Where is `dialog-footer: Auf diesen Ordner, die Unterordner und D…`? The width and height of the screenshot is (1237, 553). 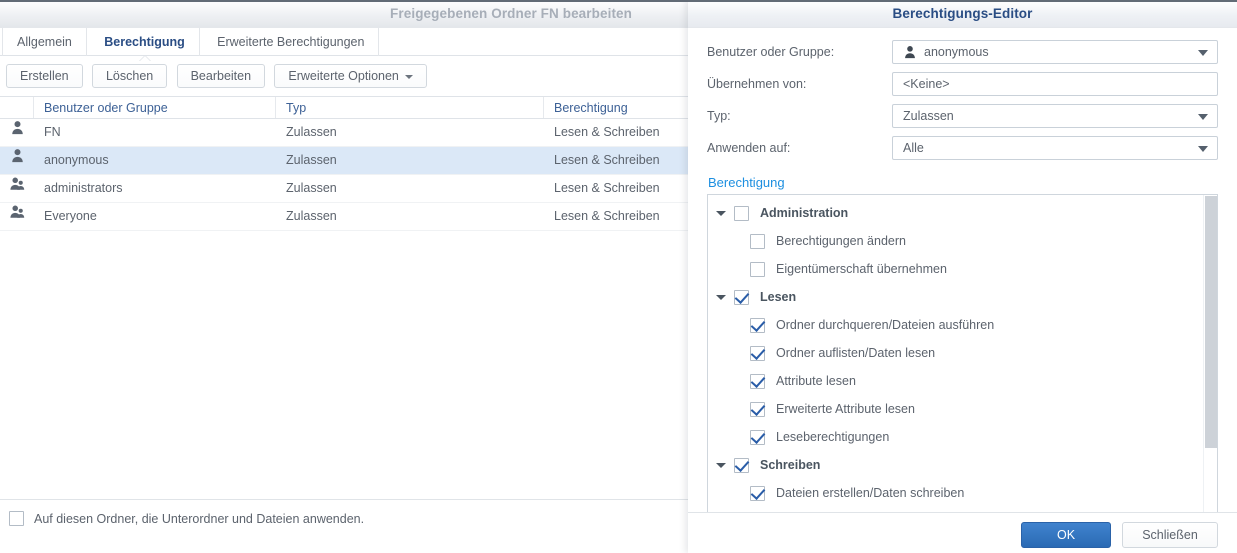
dialog-footer: Auf diesen Ordner, die Unterordner und D… is located at coordinates (345, 526).